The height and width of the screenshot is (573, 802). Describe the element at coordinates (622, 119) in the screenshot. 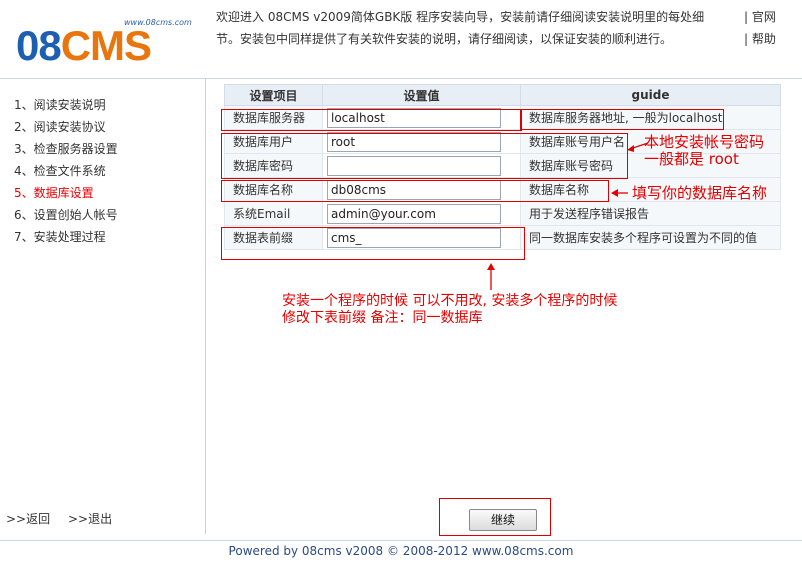

I see `highlight-db-host-guide` at that location.